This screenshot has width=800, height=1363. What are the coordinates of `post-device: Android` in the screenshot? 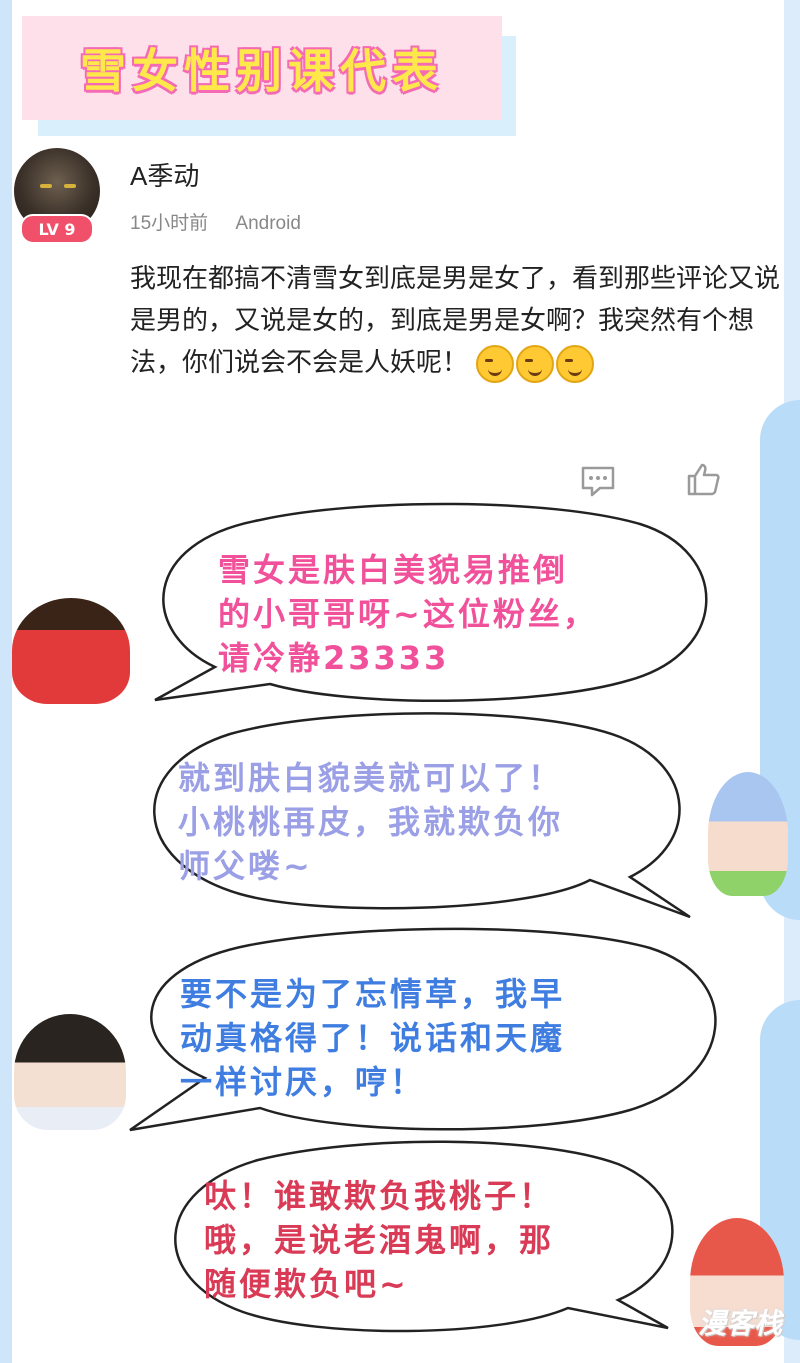 It's located at (268, 223).